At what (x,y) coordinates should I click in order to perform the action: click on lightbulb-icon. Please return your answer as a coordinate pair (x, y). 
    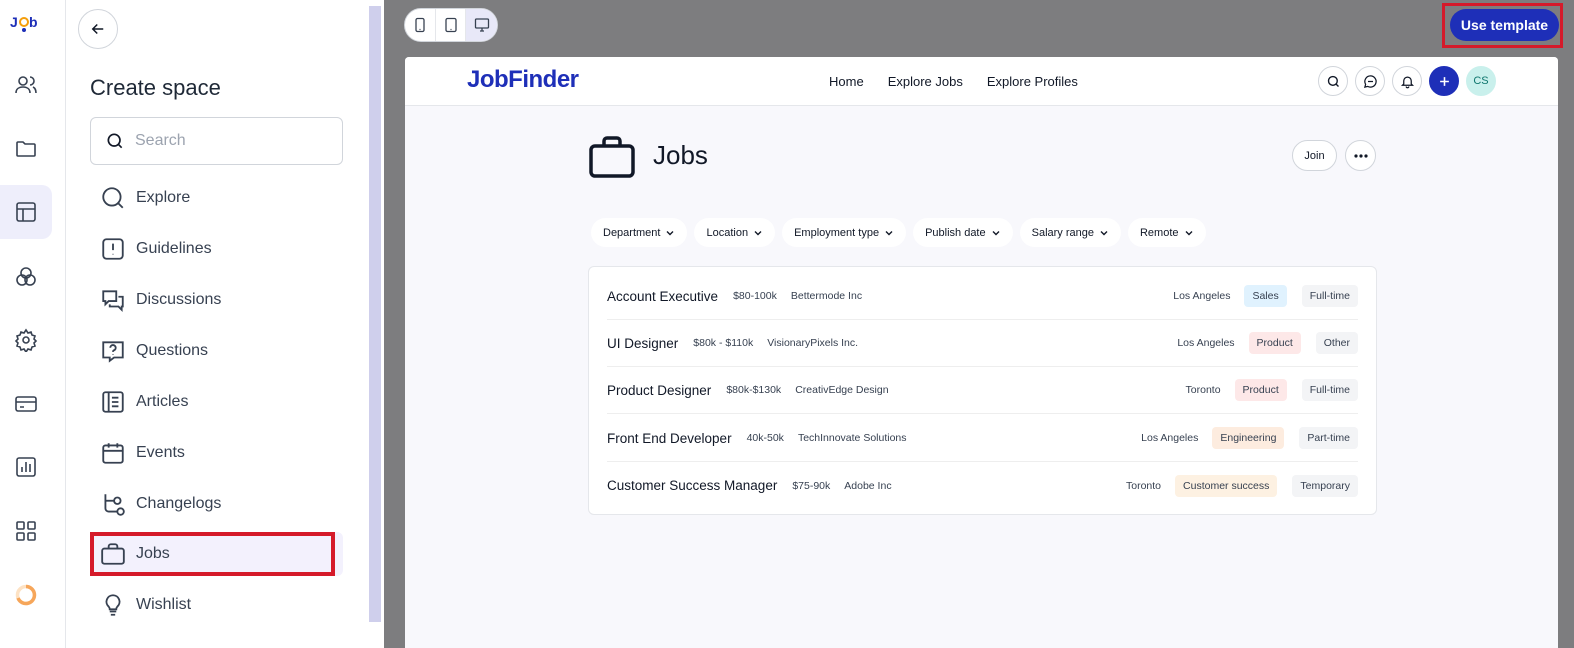
    Looking at the image, I should click on (113, 605).